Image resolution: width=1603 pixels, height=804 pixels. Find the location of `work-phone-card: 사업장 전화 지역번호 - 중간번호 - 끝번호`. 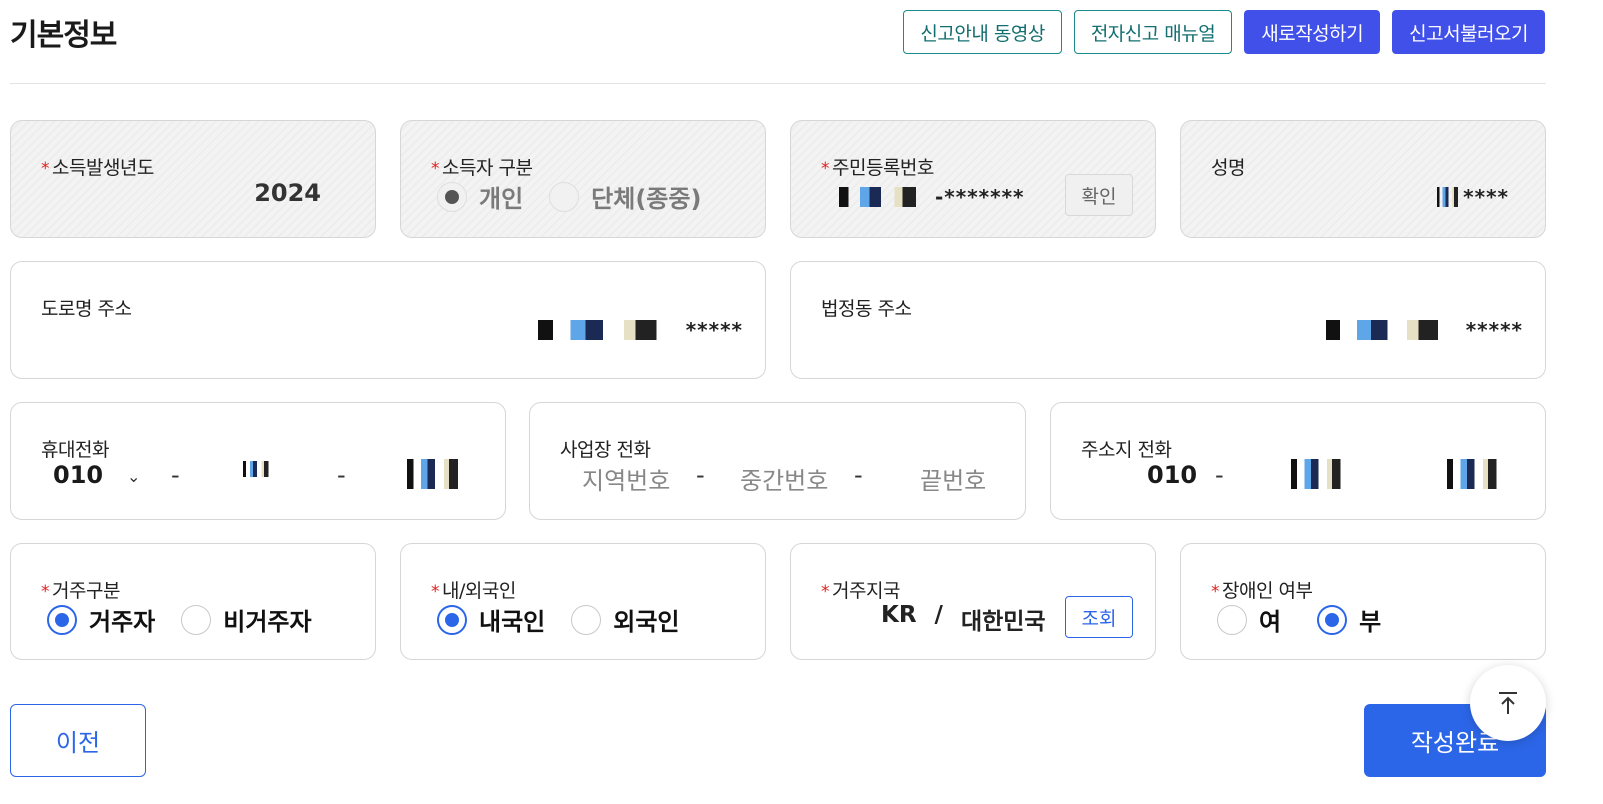

work-phone-card: 사업장 전화 지역번호 - 중간번호 - 끝번호 is located at coordinates (777, 461).